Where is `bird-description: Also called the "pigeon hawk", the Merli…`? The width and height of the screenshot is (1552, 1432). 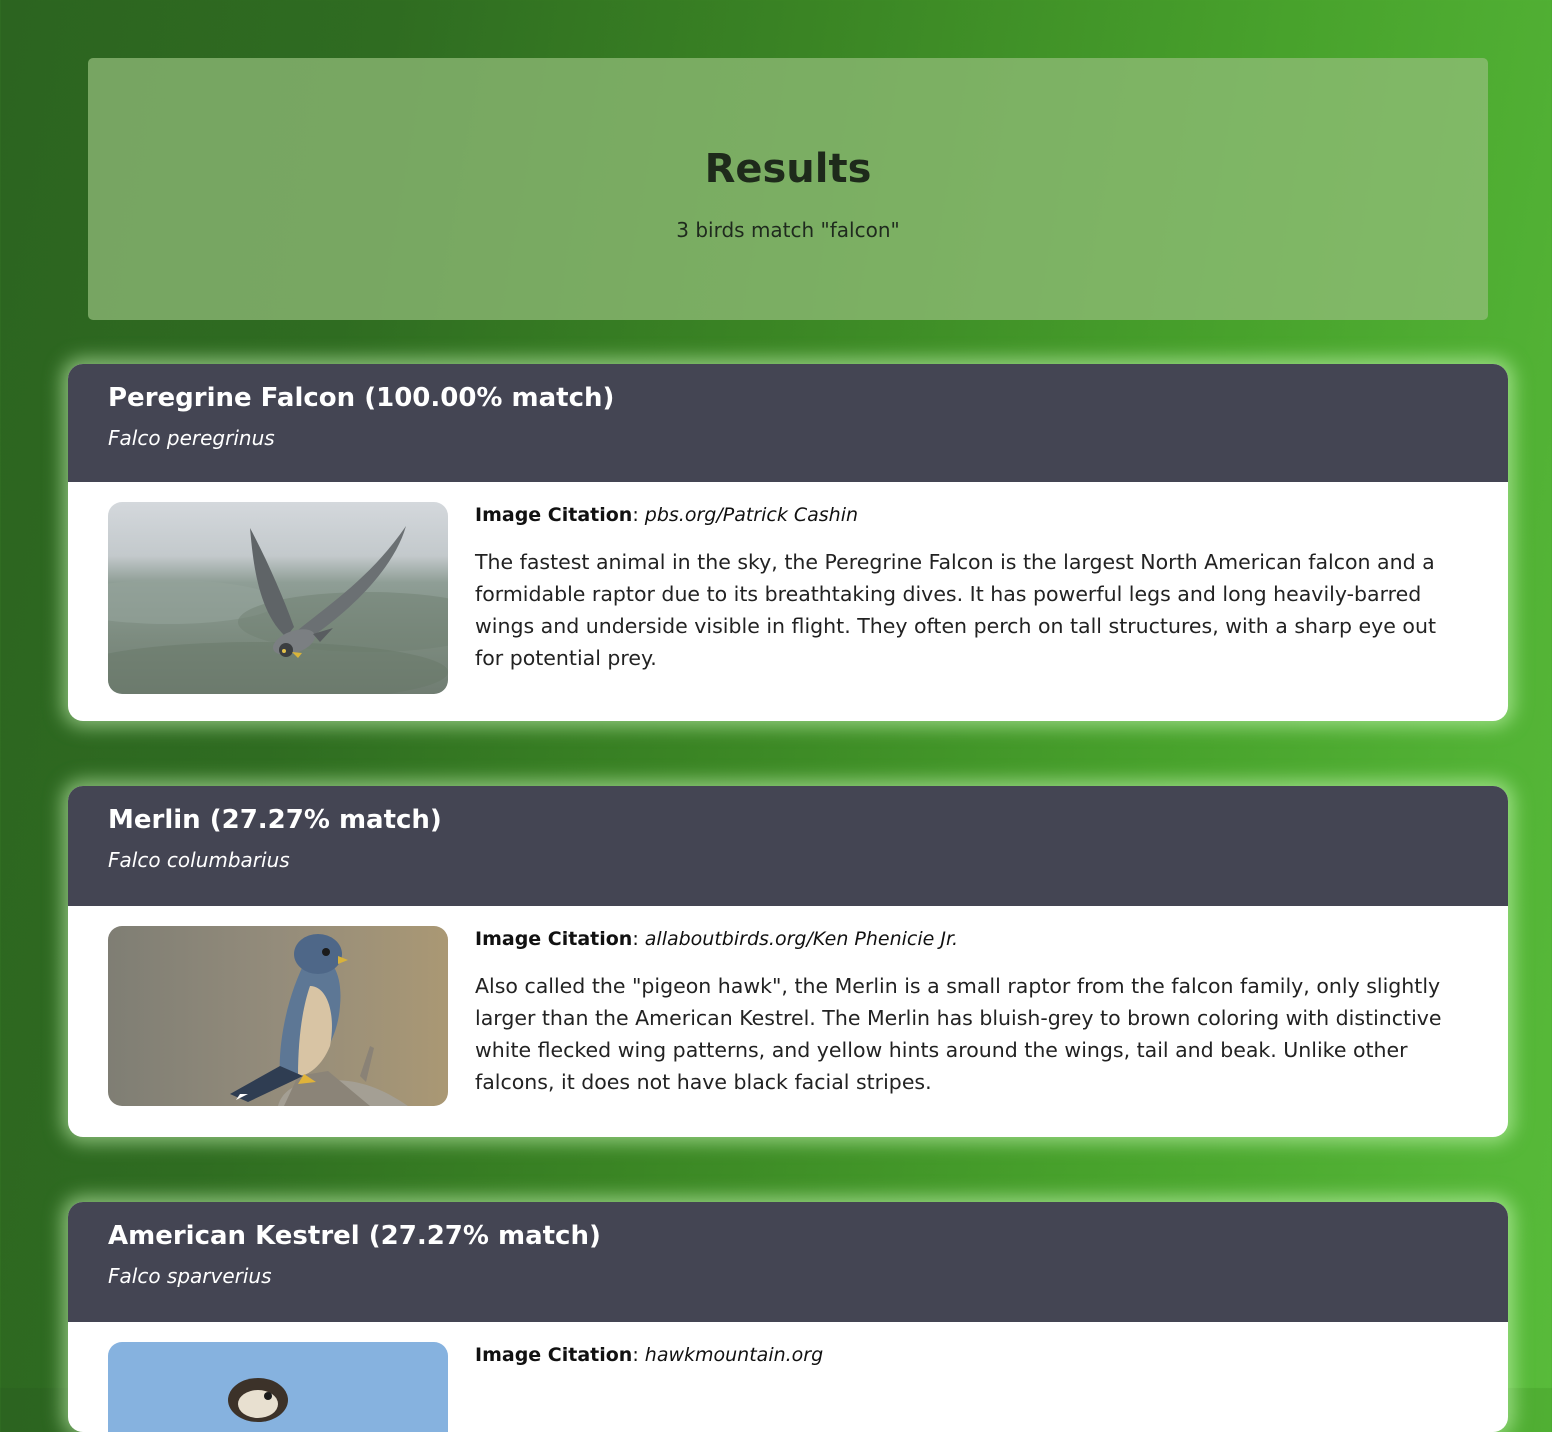
bird-description: Also called the "pigeon hawk", the Merli… is located at coordinates (958, 1034).